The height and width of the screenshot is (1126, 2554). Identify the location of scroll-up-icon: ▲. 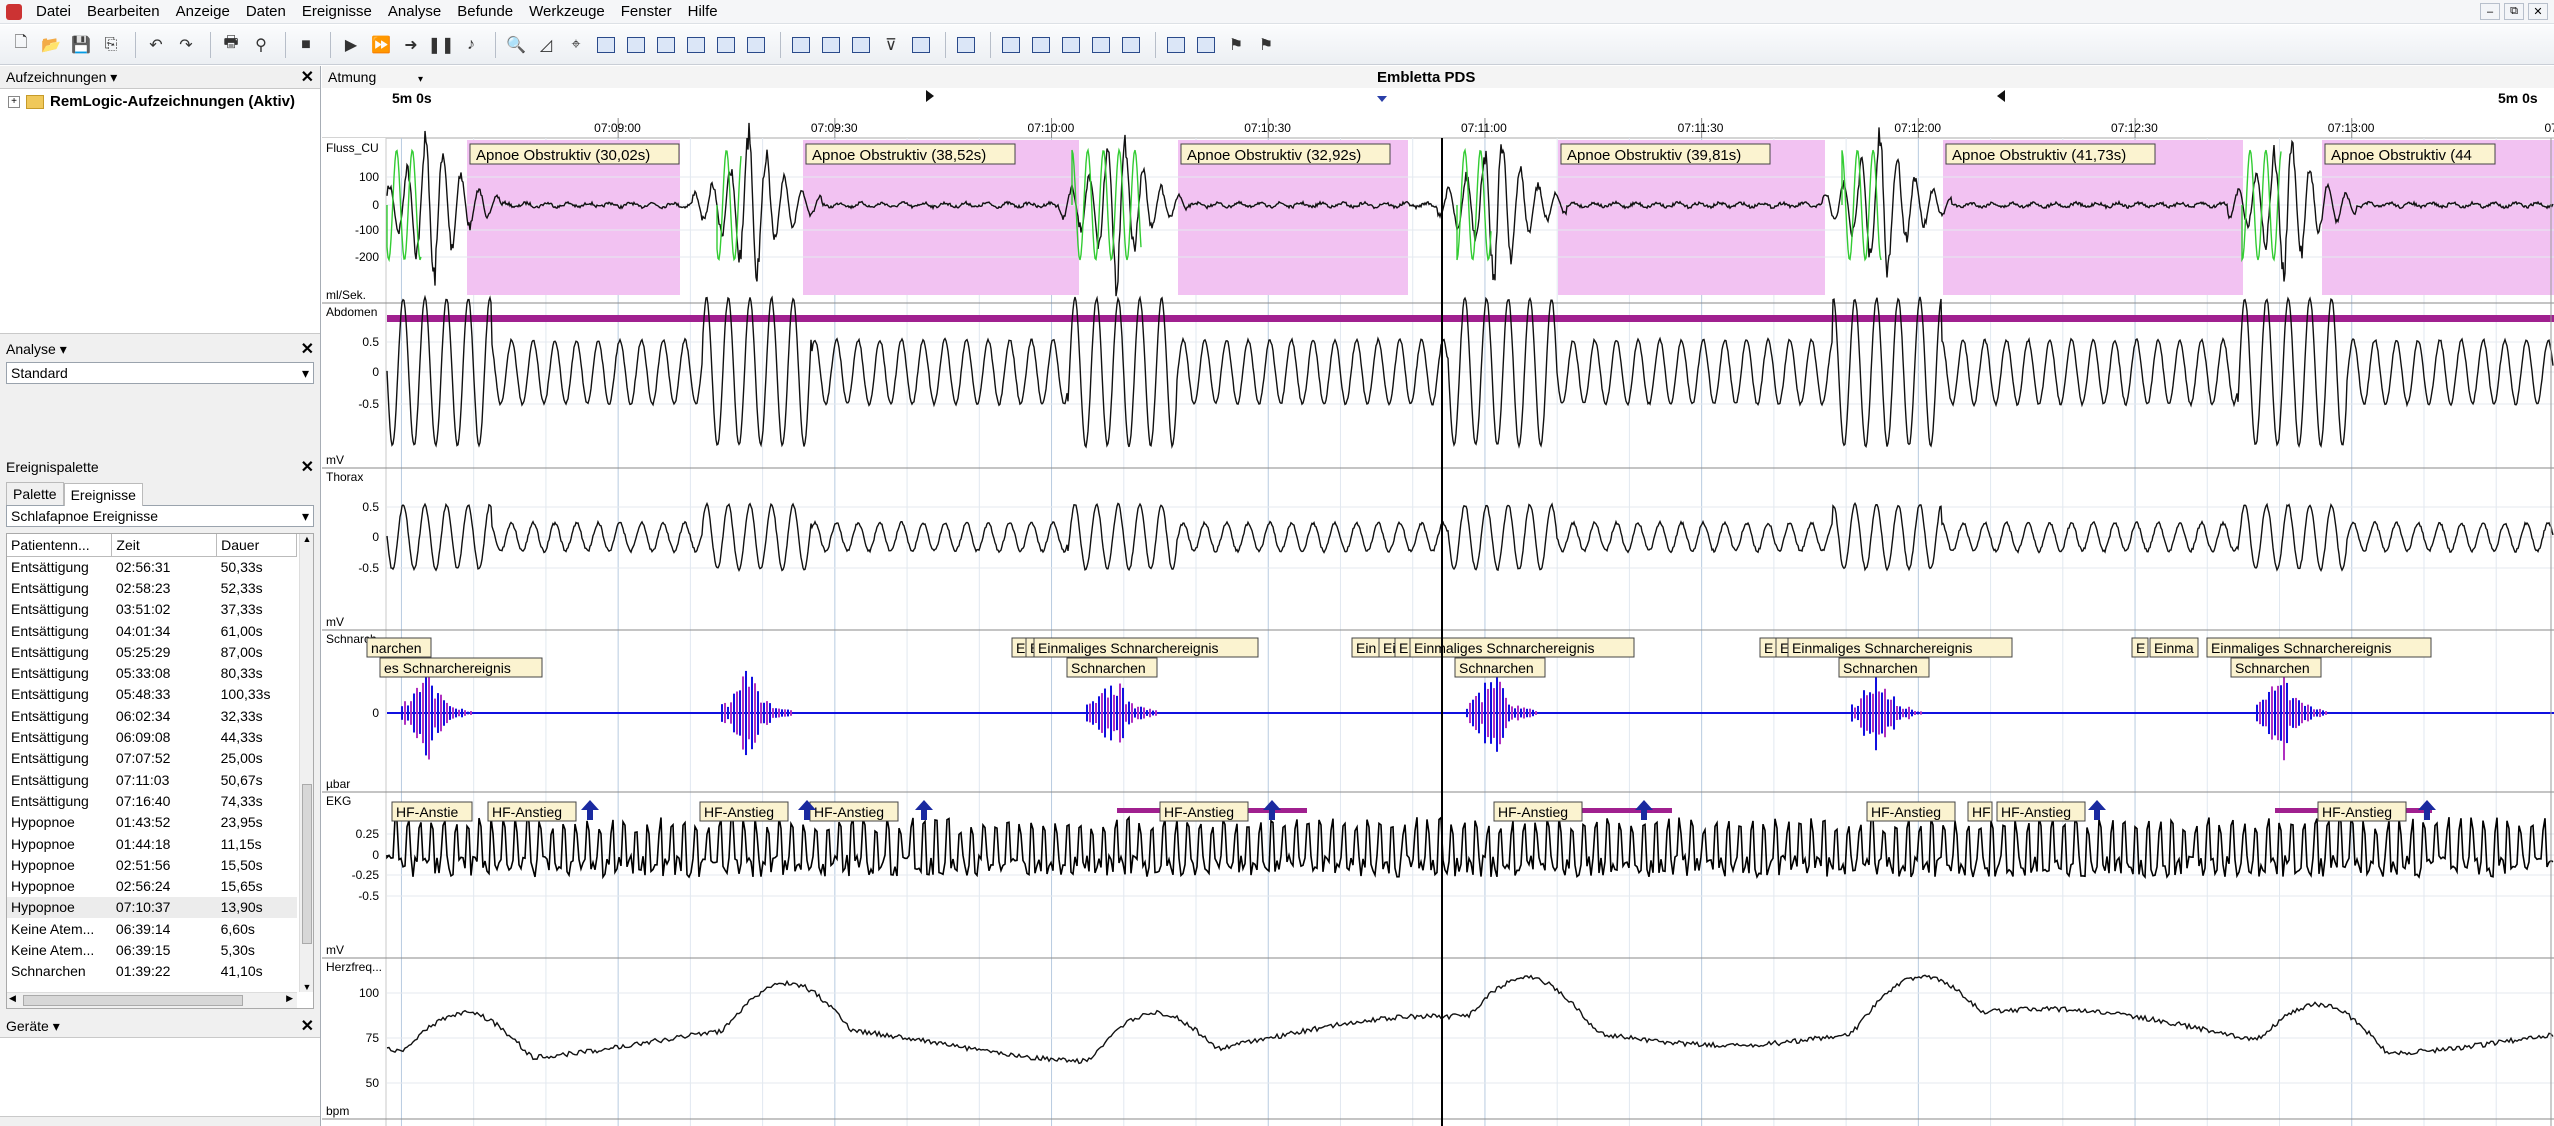
(306, 539).